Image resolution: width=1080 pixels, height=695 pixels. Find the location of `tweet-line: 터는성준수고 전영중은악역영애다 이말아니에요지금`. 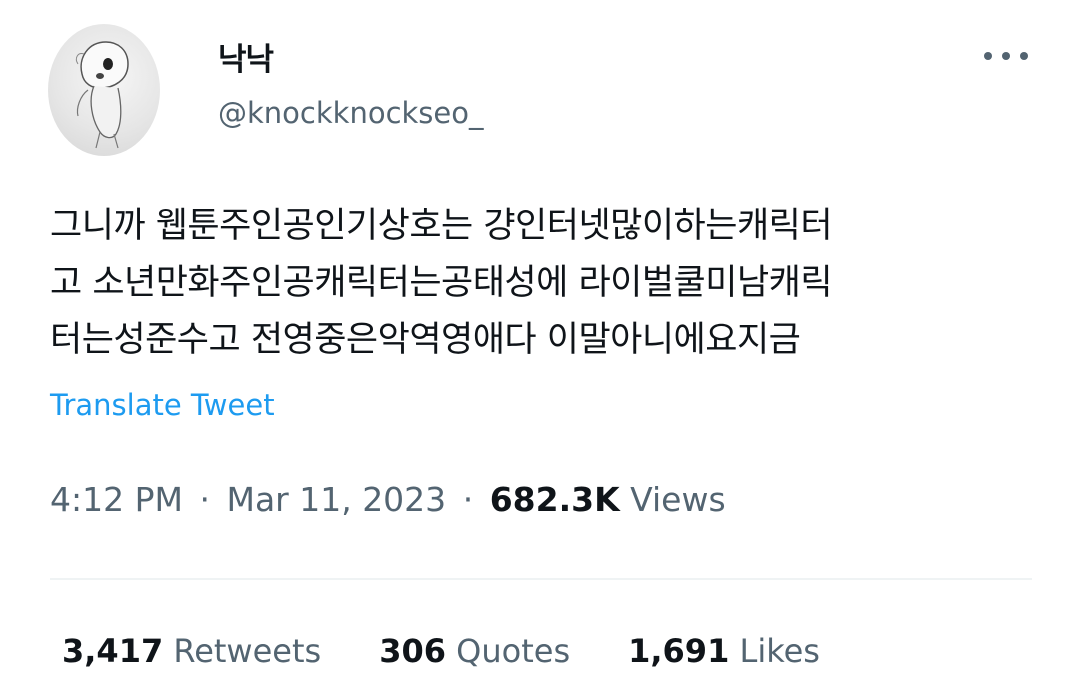

tweet-line: 터는성준수고 전영중은악역영애다 이말아니에요지금 is located at coordinates (425, 340).